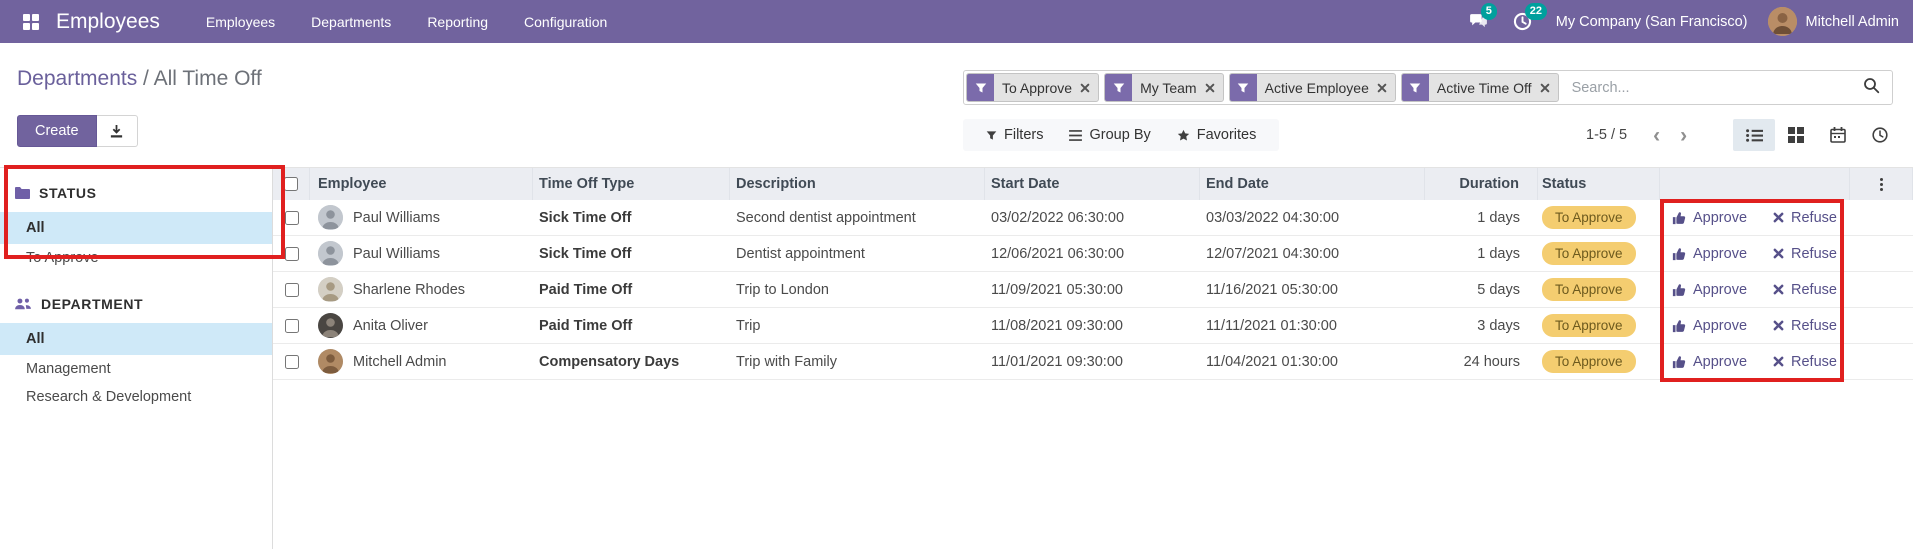 The image size is (1913, 549). Describe the element at coordinates (1871, 88) in the screenshot. I see `search-icon` at that location.